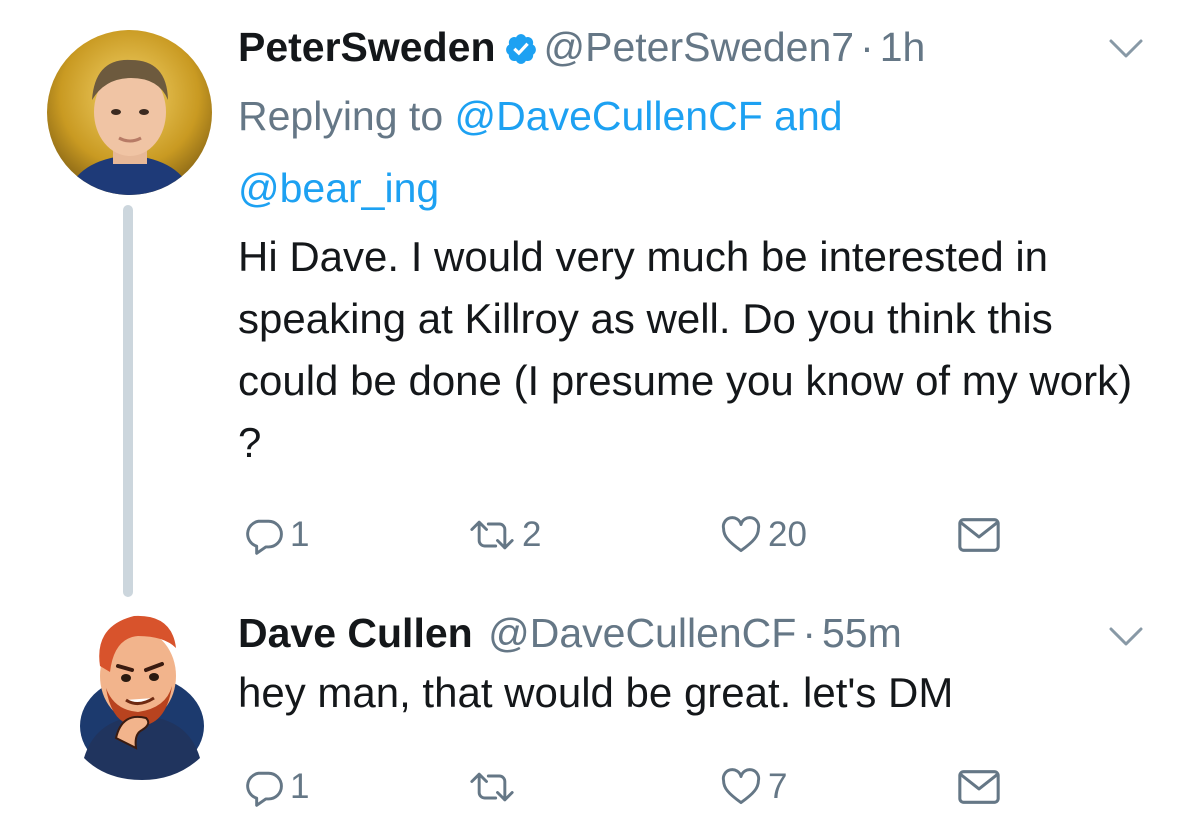  What do you see at coordinates (142, 697) in the screenshot?
I see `avatar-dave-cullen-image` at bounding box center [142, 697].